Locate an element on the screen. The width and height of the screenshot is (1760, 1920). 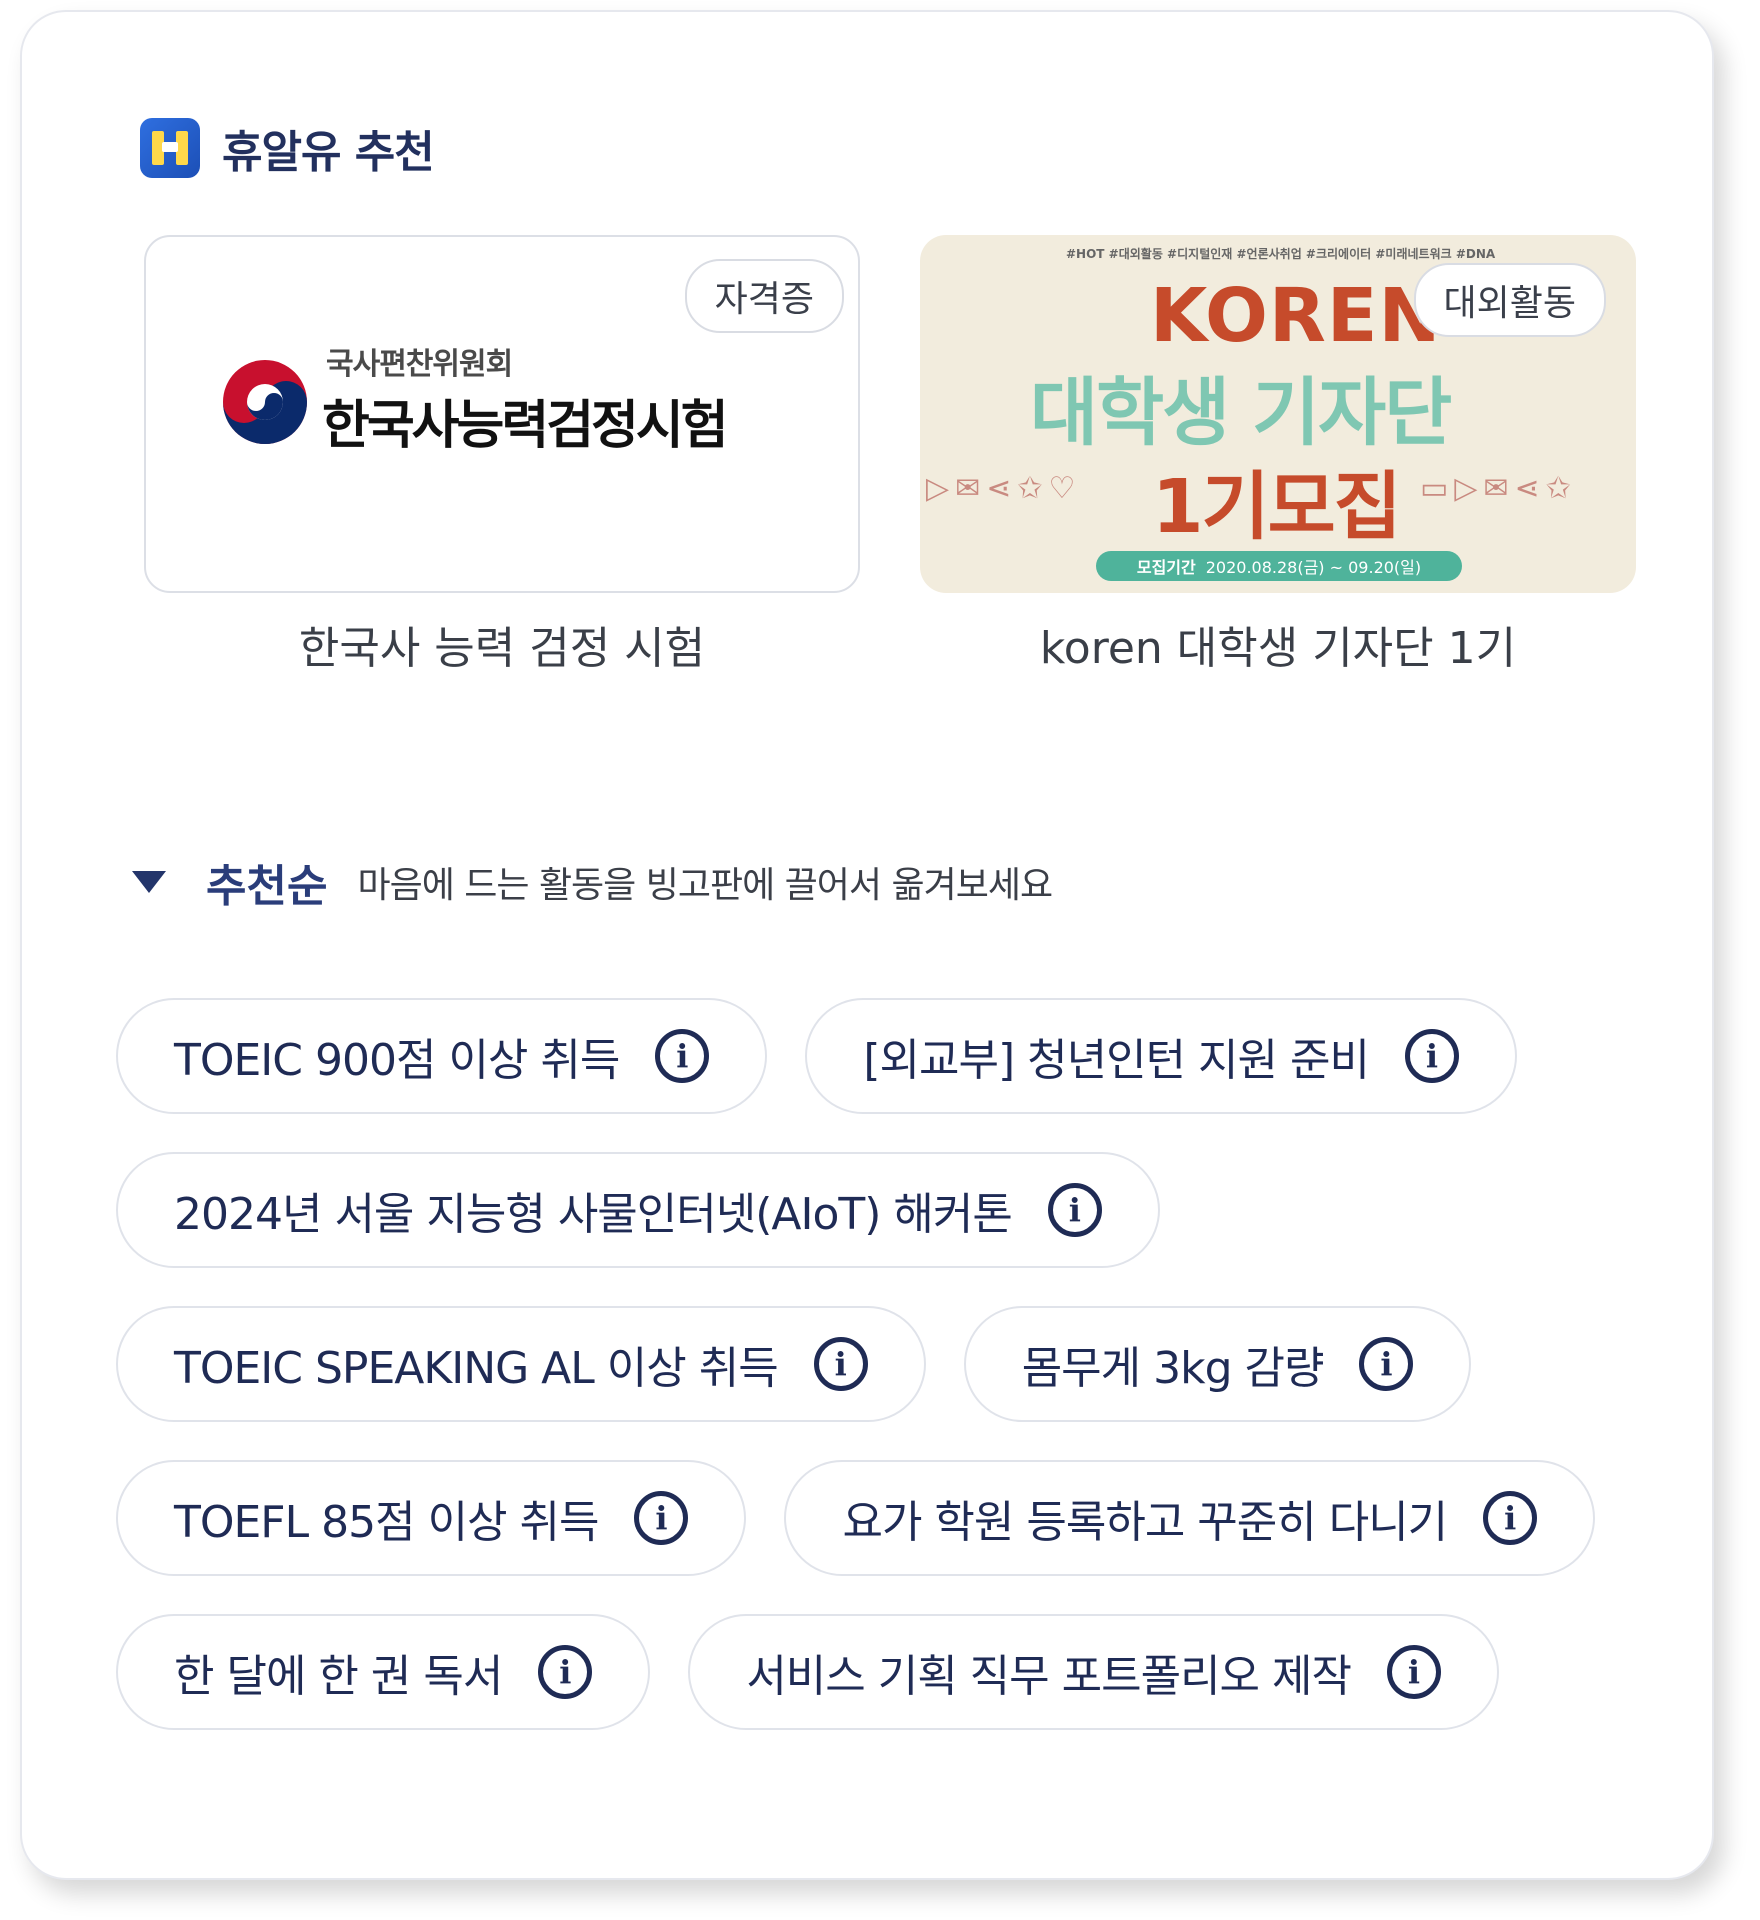
activity-chip: 2024년 서울 지능형 사물인터넷(AIoT) 해커톤 i is located at coordinates (638, 1210).